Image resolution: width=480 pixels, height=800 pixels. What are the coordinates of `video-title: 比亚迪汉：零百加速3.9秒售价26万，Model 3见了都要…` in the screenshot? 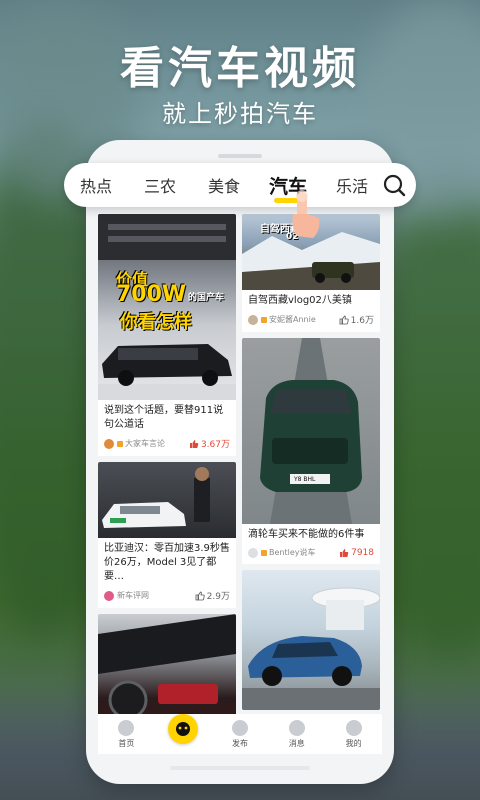 It's located at (167, 562).